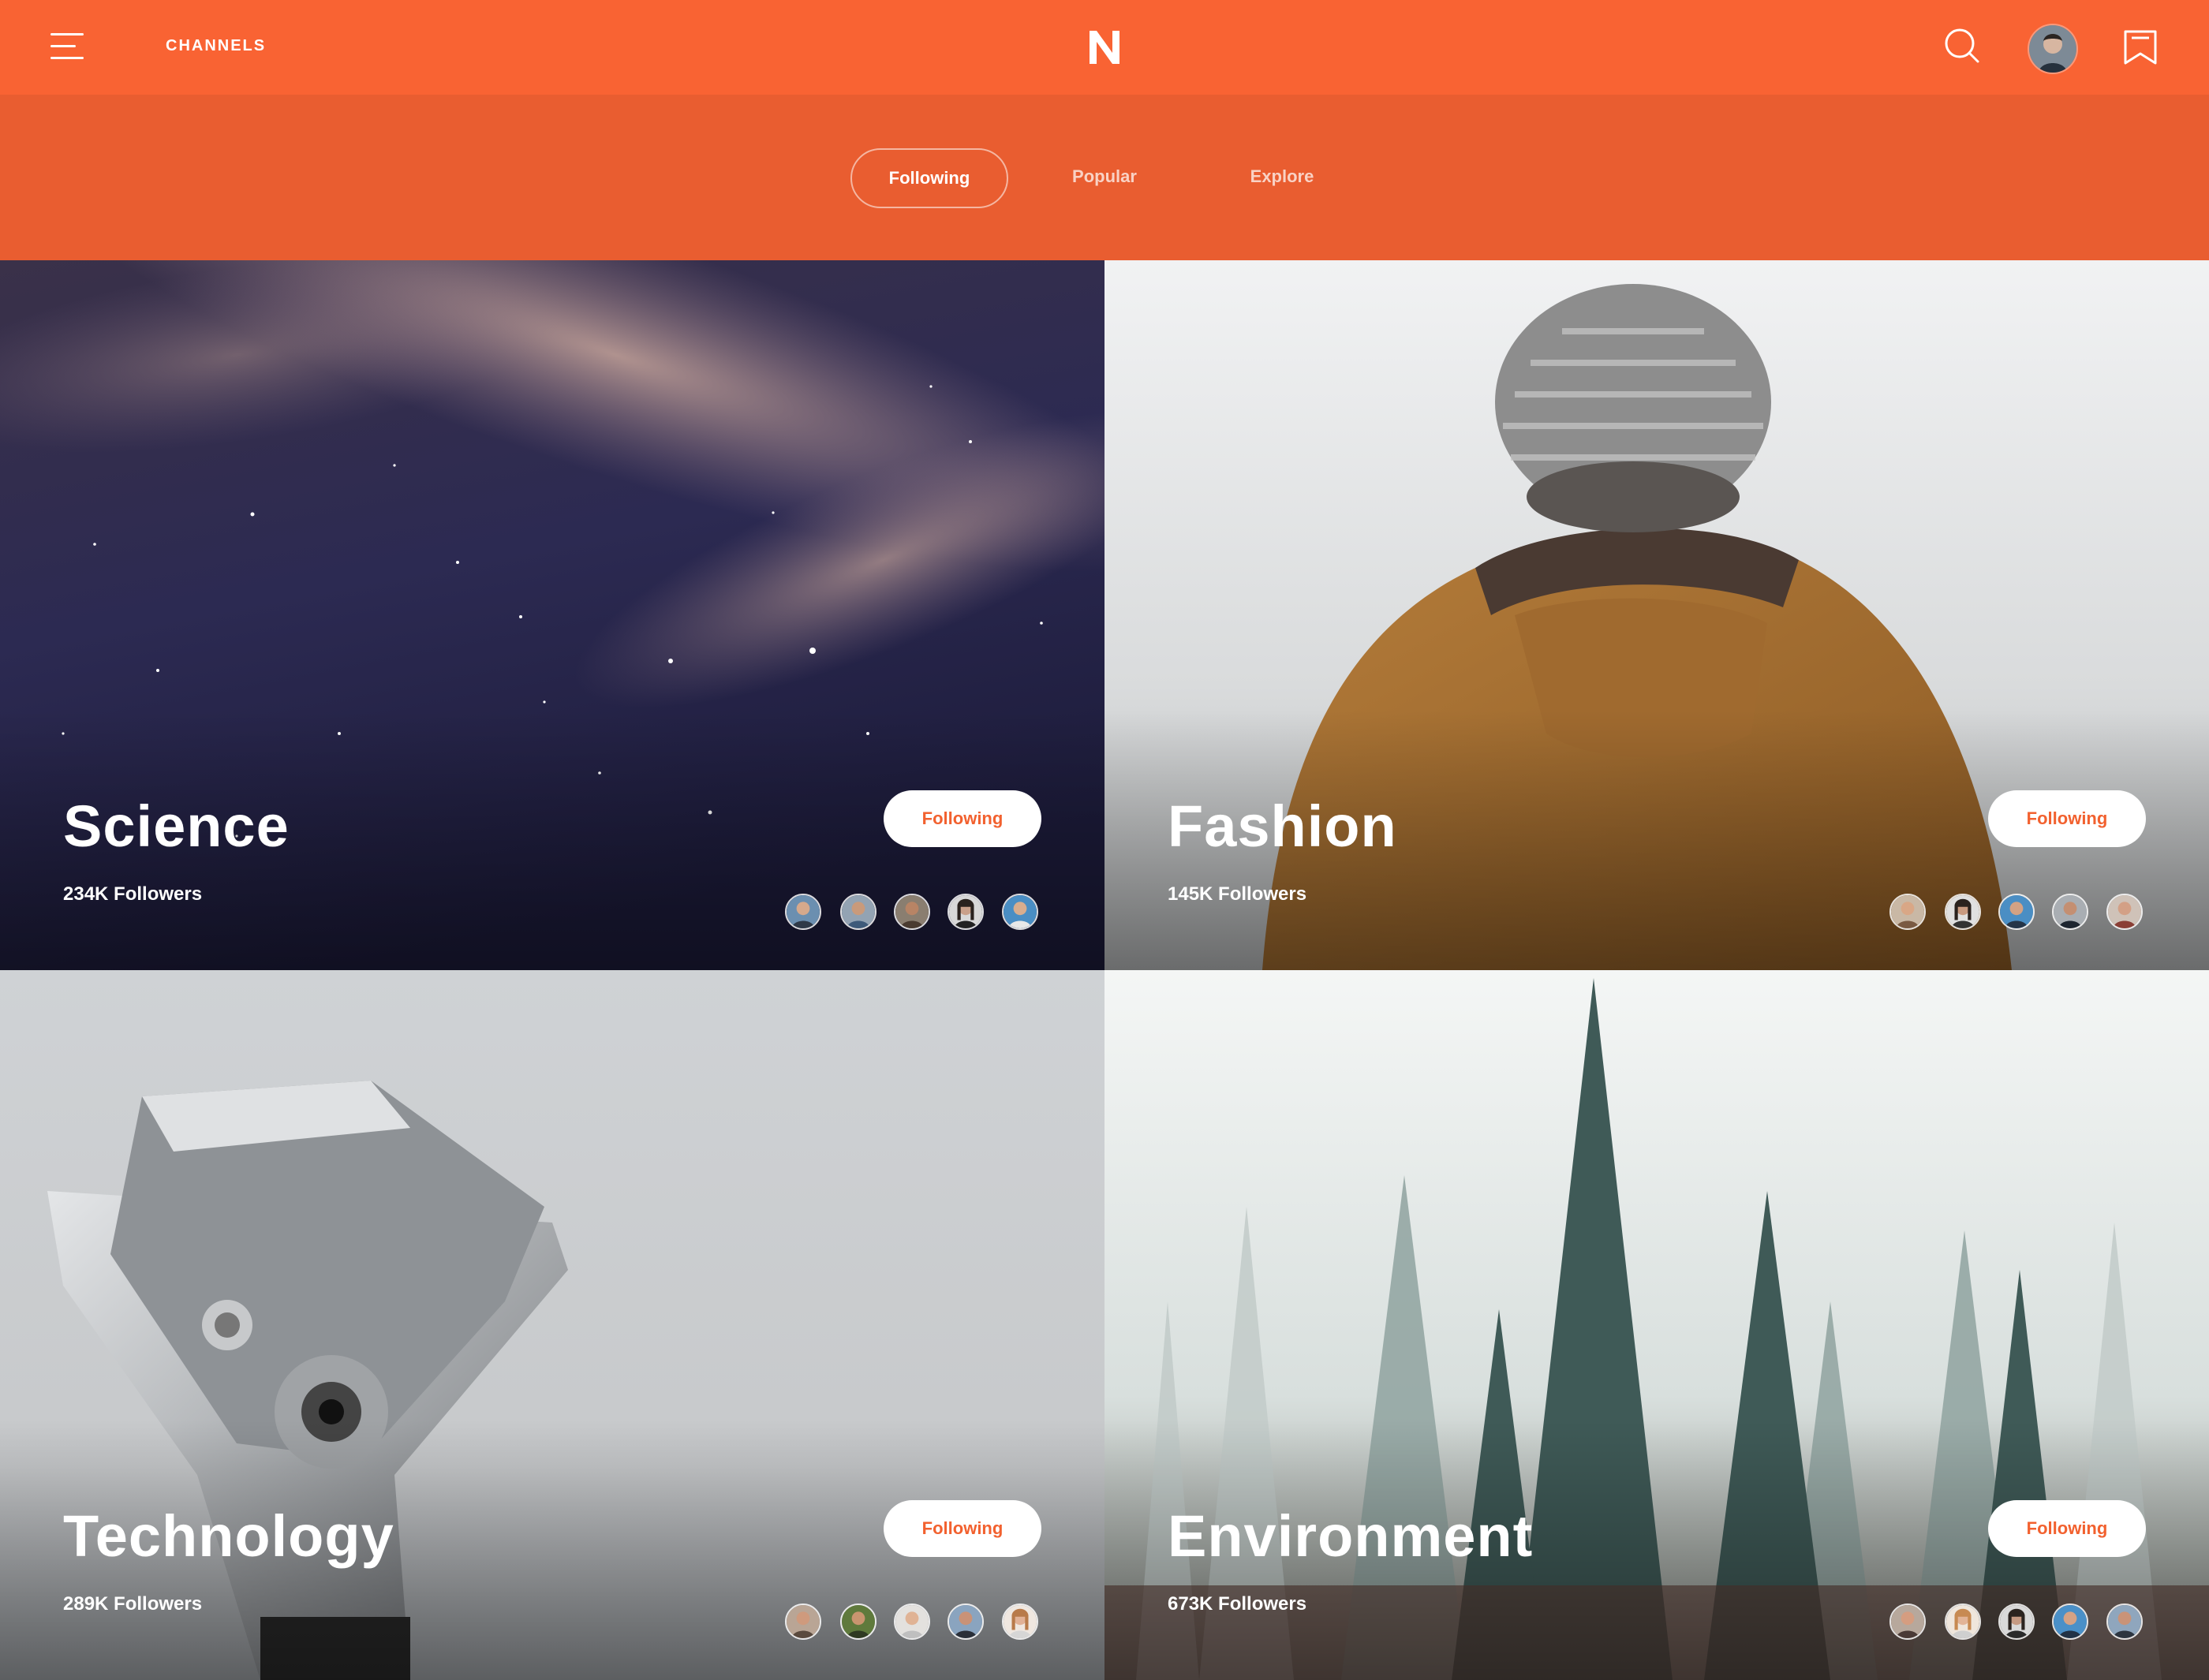 The width and height of the screenshot is (2209, 1680). I want to click on followers-count: 289K Followers, so click(133, 1604).